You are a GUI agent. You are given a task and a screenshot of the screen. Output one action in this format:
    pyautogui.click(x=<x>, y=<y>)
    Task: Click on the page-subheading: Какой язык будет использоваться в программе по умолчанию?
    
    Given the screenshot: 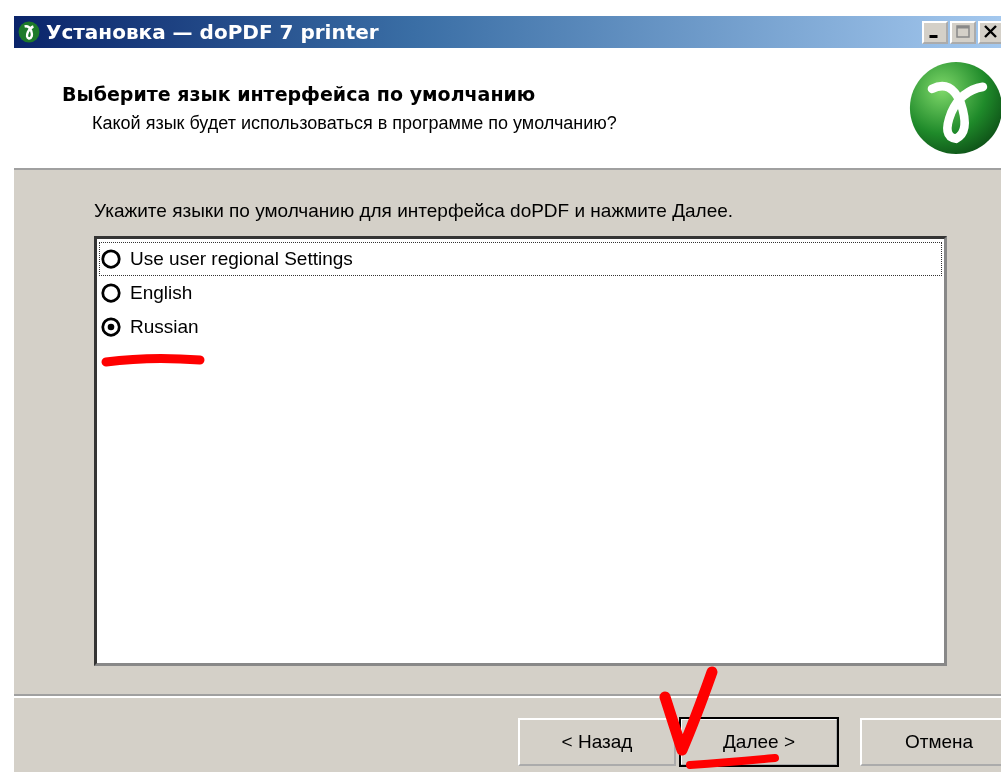 What is the action you would take?
    pyautogui.click(x=354, y=123)
    